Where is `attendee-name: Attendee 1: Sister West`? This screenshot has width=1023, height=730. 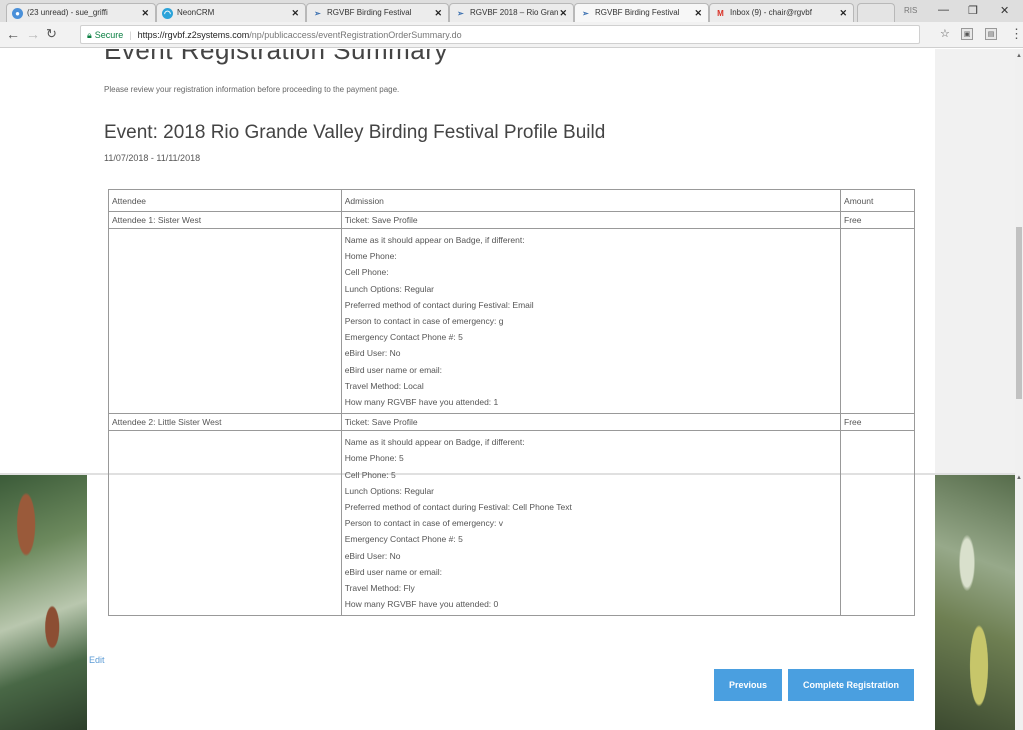 attendee-name: Attendee 1: Sister West is located at coordinates (225, 220).